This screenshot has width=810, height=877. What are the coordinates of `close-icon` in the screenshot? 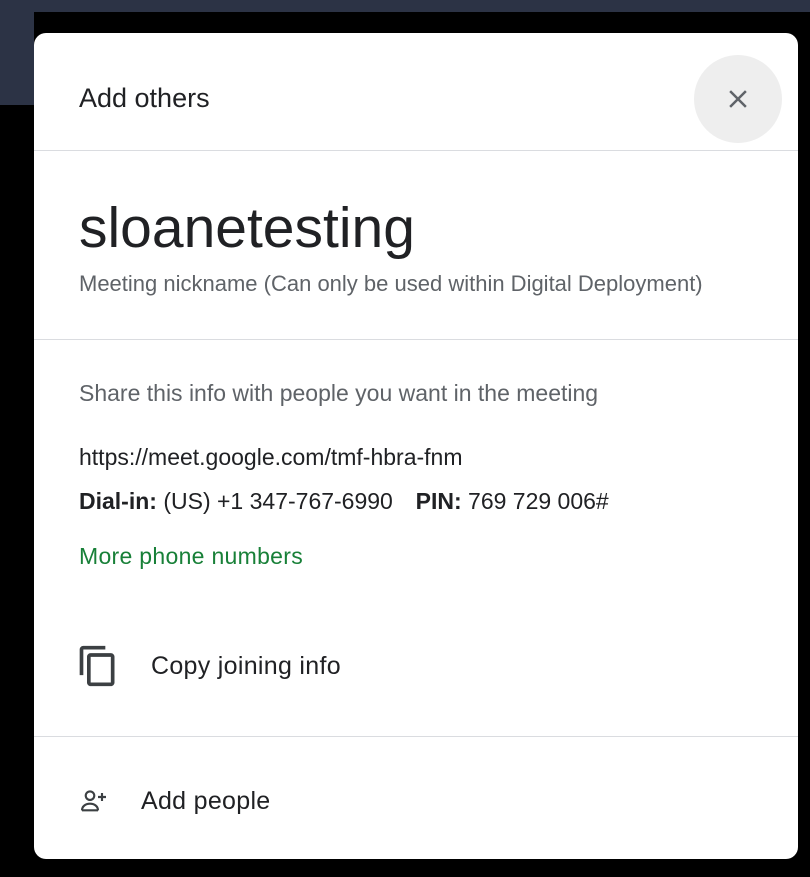 It's located at (738, 99).